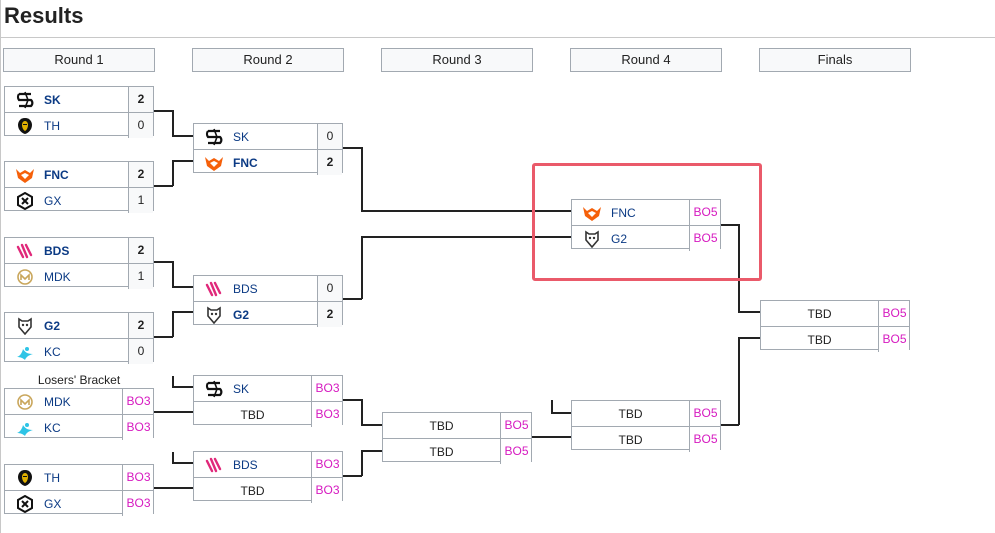  What do you see at coordinates (457, 425) in the screenshot?
I see `team-row: TBD BO5` at bounding box center [457, 425].